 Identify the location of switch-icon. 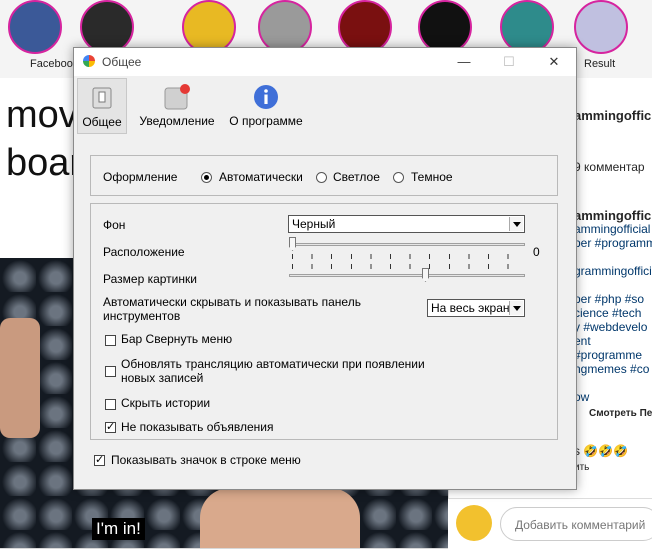
(102, 98).